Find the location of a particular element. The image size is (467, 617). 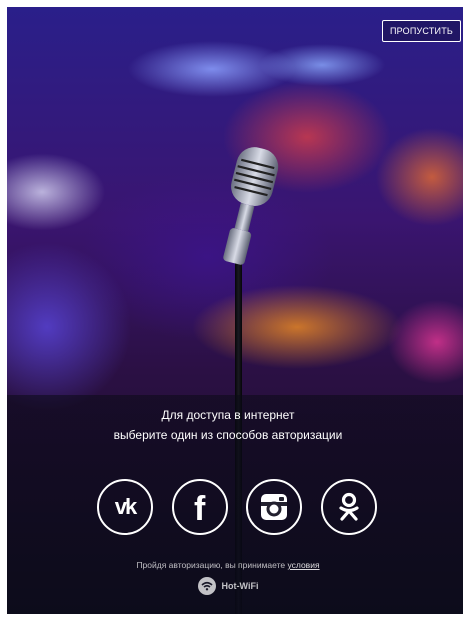

vk-icon: vk is located at coordinates (126, 506).